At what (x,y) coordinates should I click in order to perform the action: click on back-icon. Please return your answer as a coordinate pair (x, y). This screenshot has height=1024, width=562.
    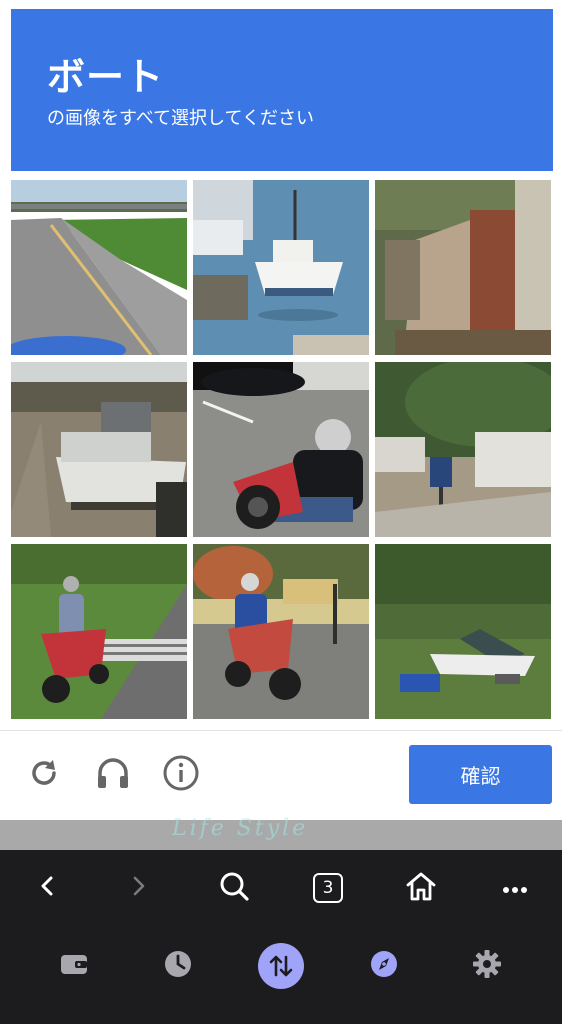
    Looking at the image, I should click on (47, 888).